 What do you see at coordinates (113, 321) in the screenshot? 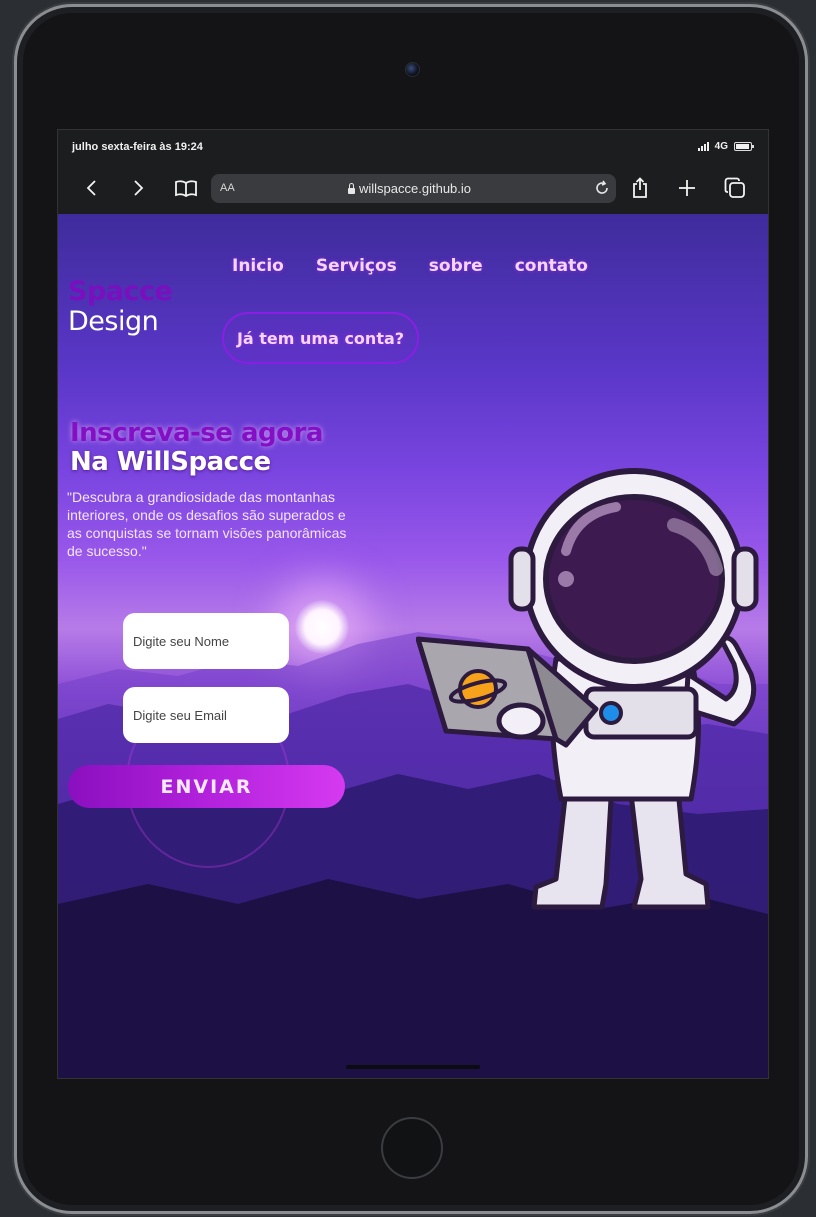
I see `logo-design: Design` at bounding box center [113, 321].